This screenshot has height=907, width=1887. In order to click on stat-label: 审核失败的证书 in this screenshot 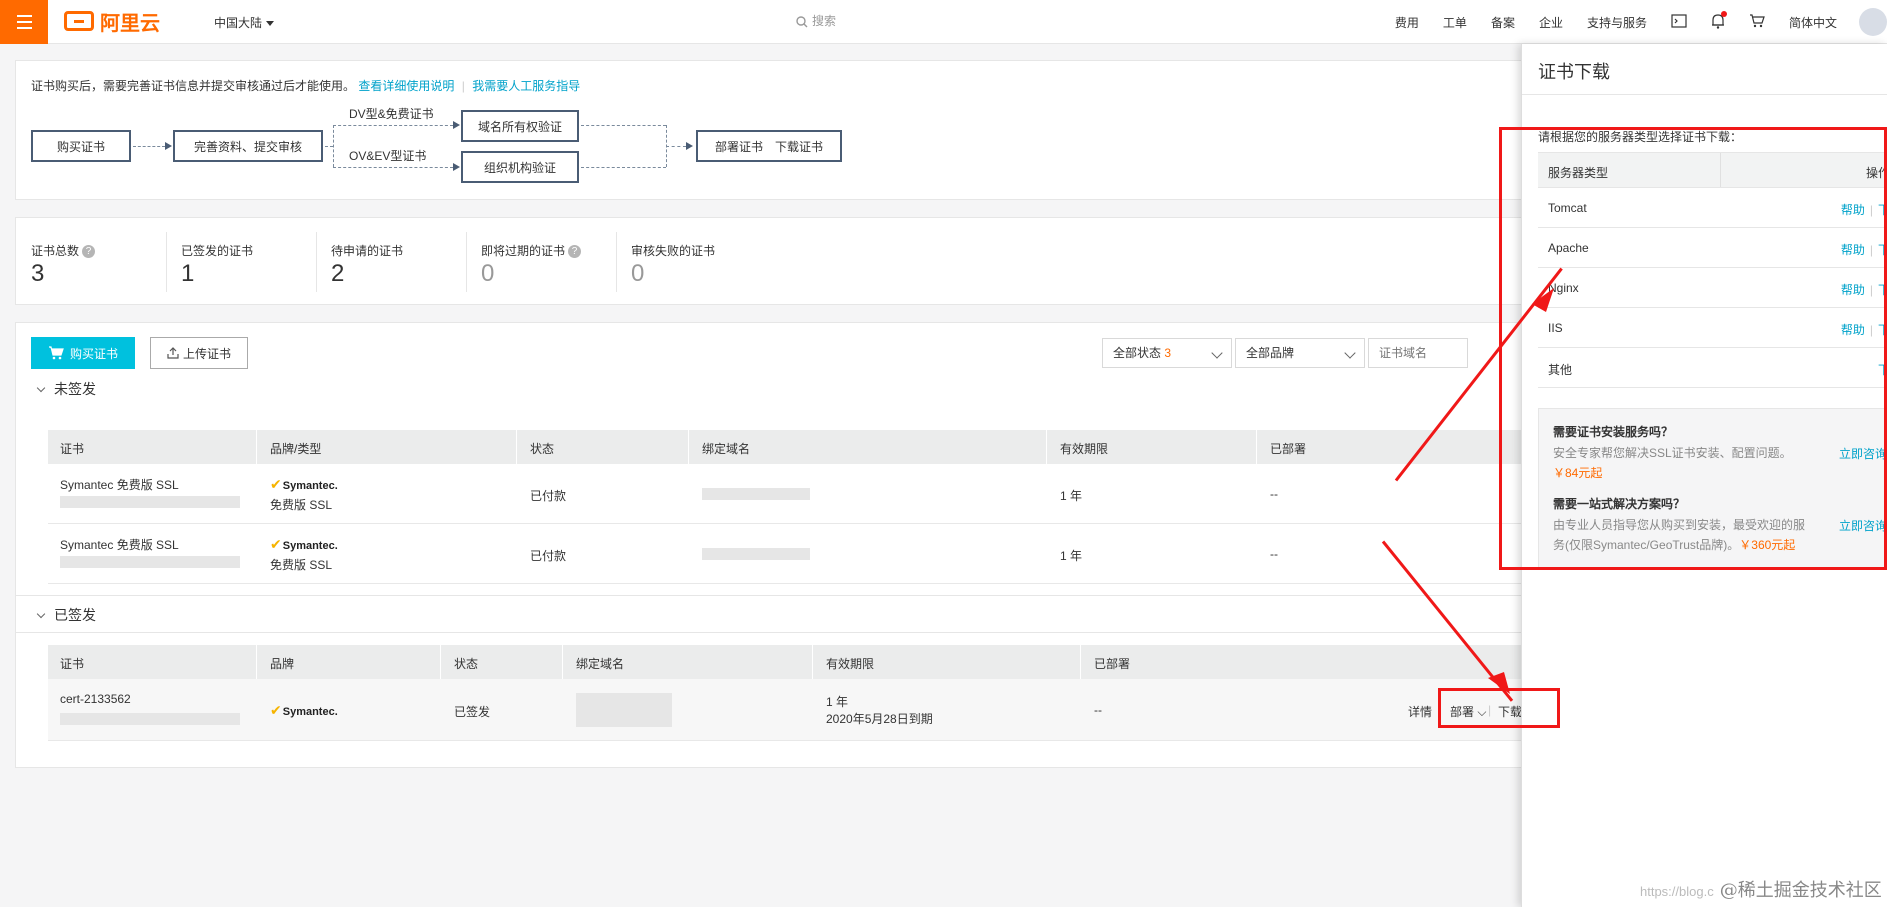, I will do `click(673, 251)`.